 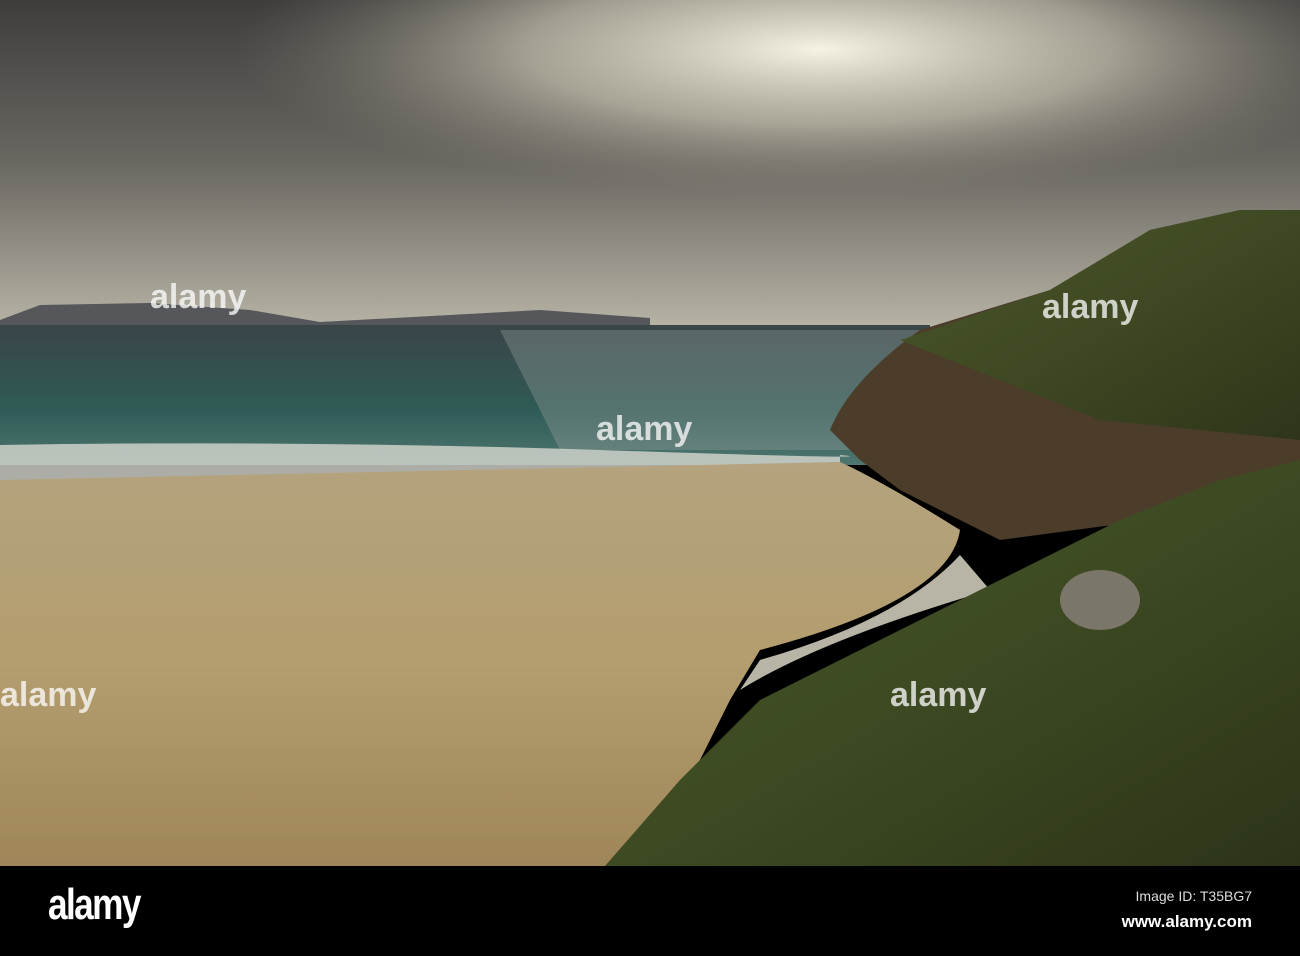 I want to click on site-url: www.alamy.com, so click(x=1187, y=922).